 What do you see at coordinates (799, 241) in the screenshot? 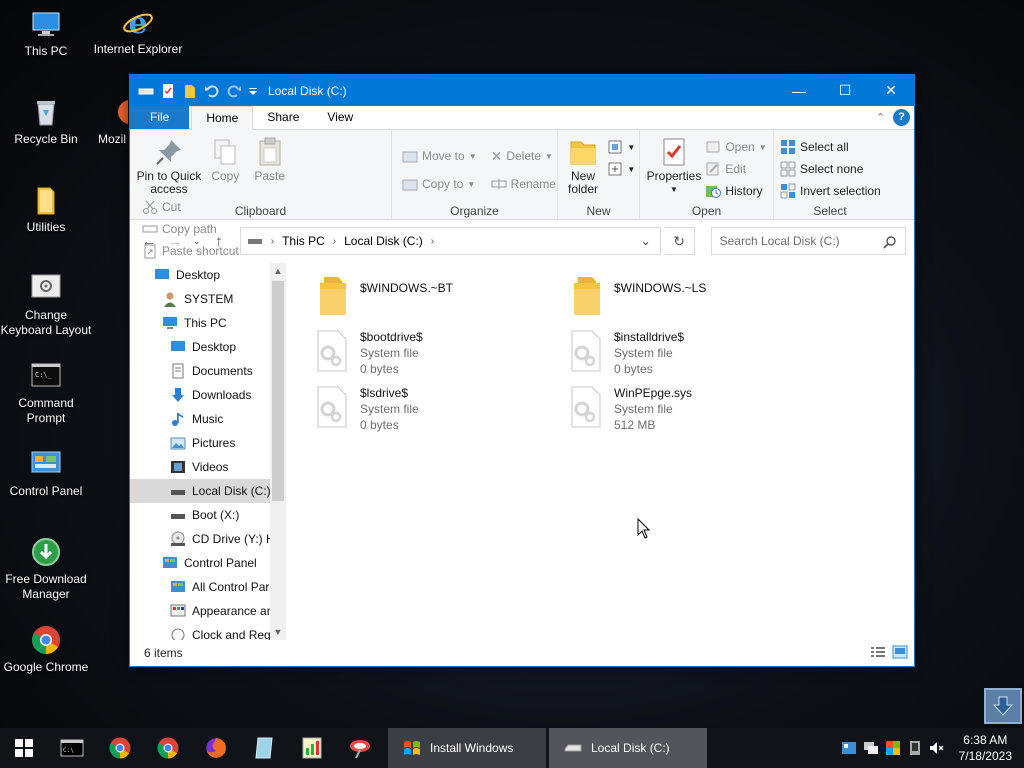
I see `search-input` at bounding box center [799, 241].